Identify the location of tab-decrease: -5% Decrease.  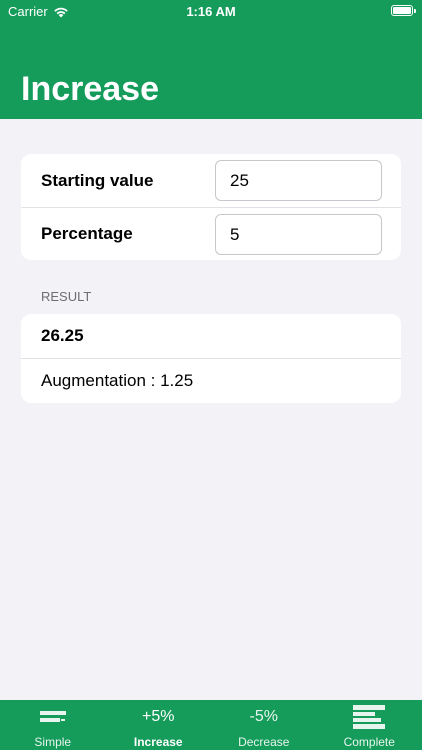
(264, 725).